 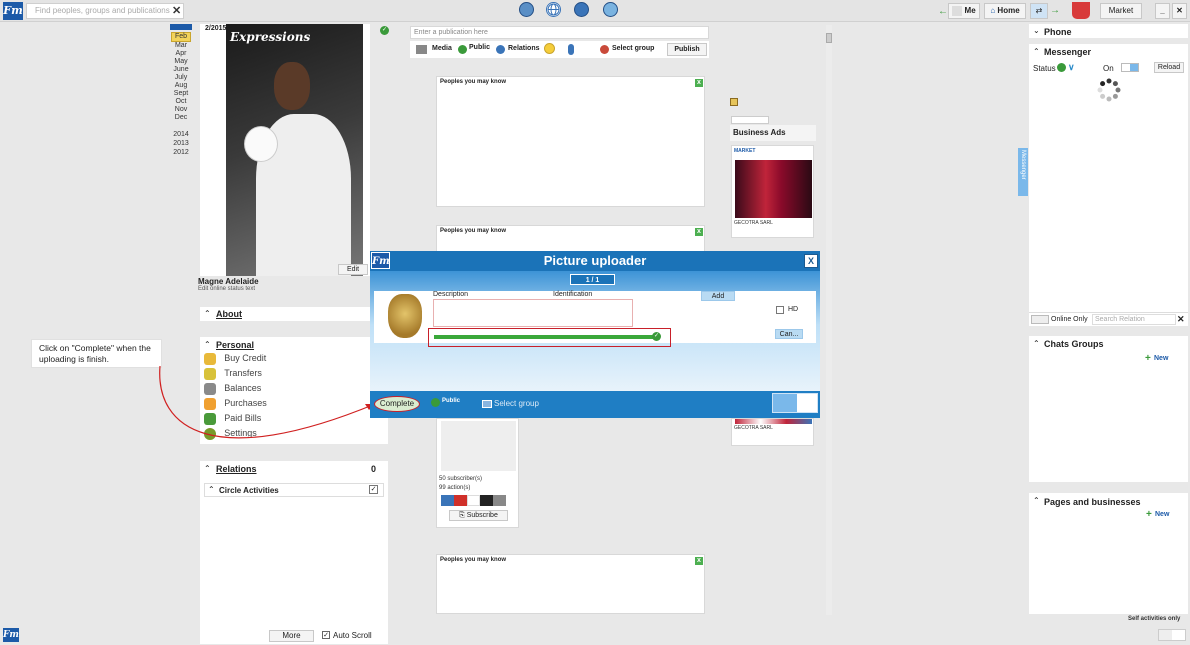 What do you see at coordinates (734, 102) in the screenshot?
I see `ads-icon` at bounding box center [734, 102].